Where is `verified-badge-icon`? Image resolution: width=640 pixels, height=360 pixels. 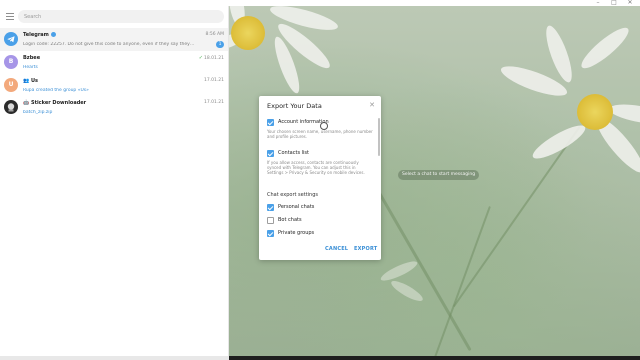 verified-badge-icon is located at coordinates (53, 34).